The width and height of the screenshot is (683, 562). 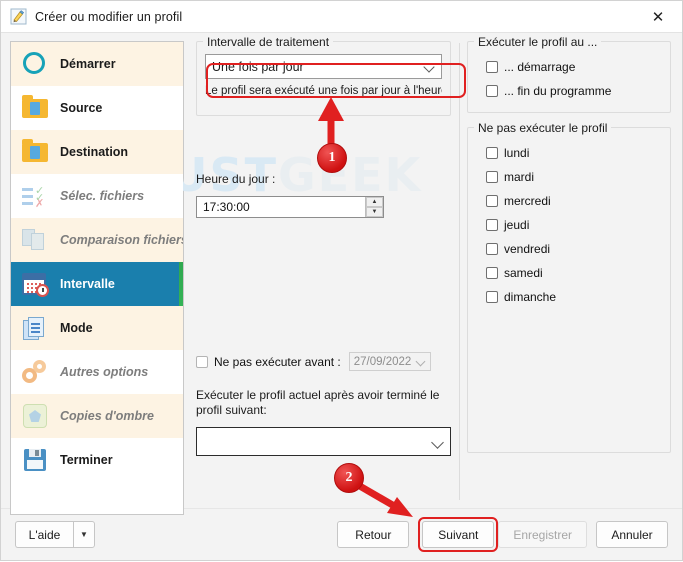 What do you see at coordinates (492, 91) in the screenshot?
I see `run-at-exit-checkbox` at bounding box center [492, 91].